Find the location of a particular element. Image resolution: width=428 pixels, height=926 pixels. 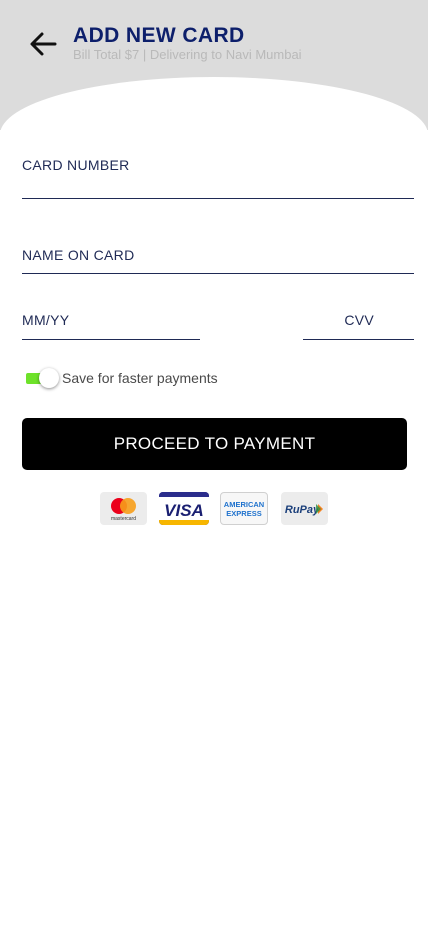

page-title: ADD NEW CARD is located at coordinates (159, 35).